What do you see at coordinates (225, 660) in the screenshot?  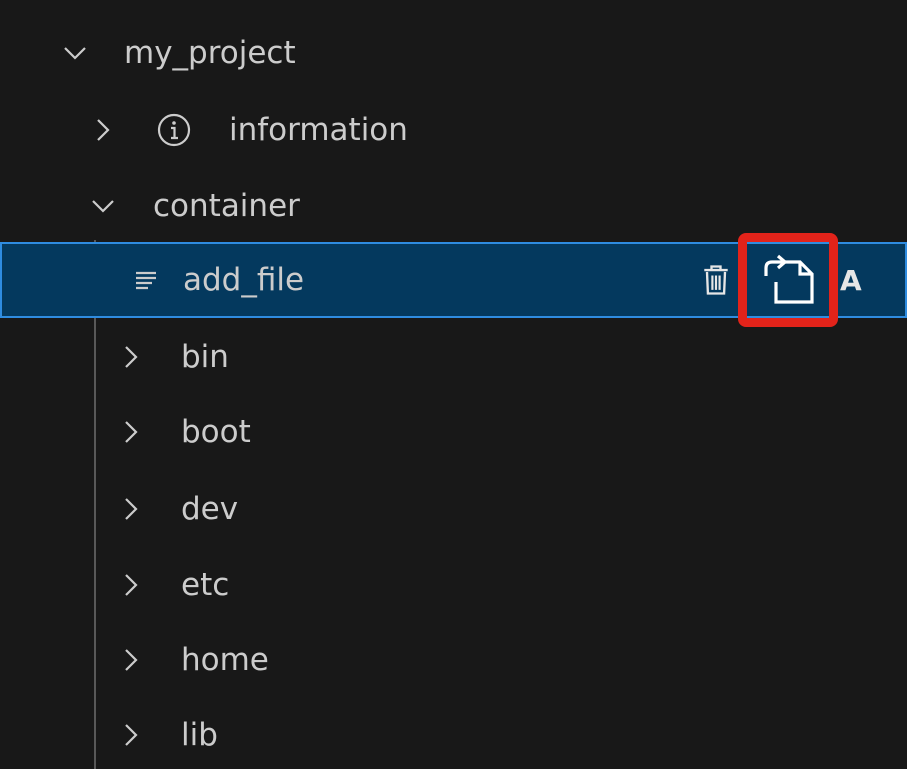 I see `tree-item-label: home` at bounding box center [225, 660].